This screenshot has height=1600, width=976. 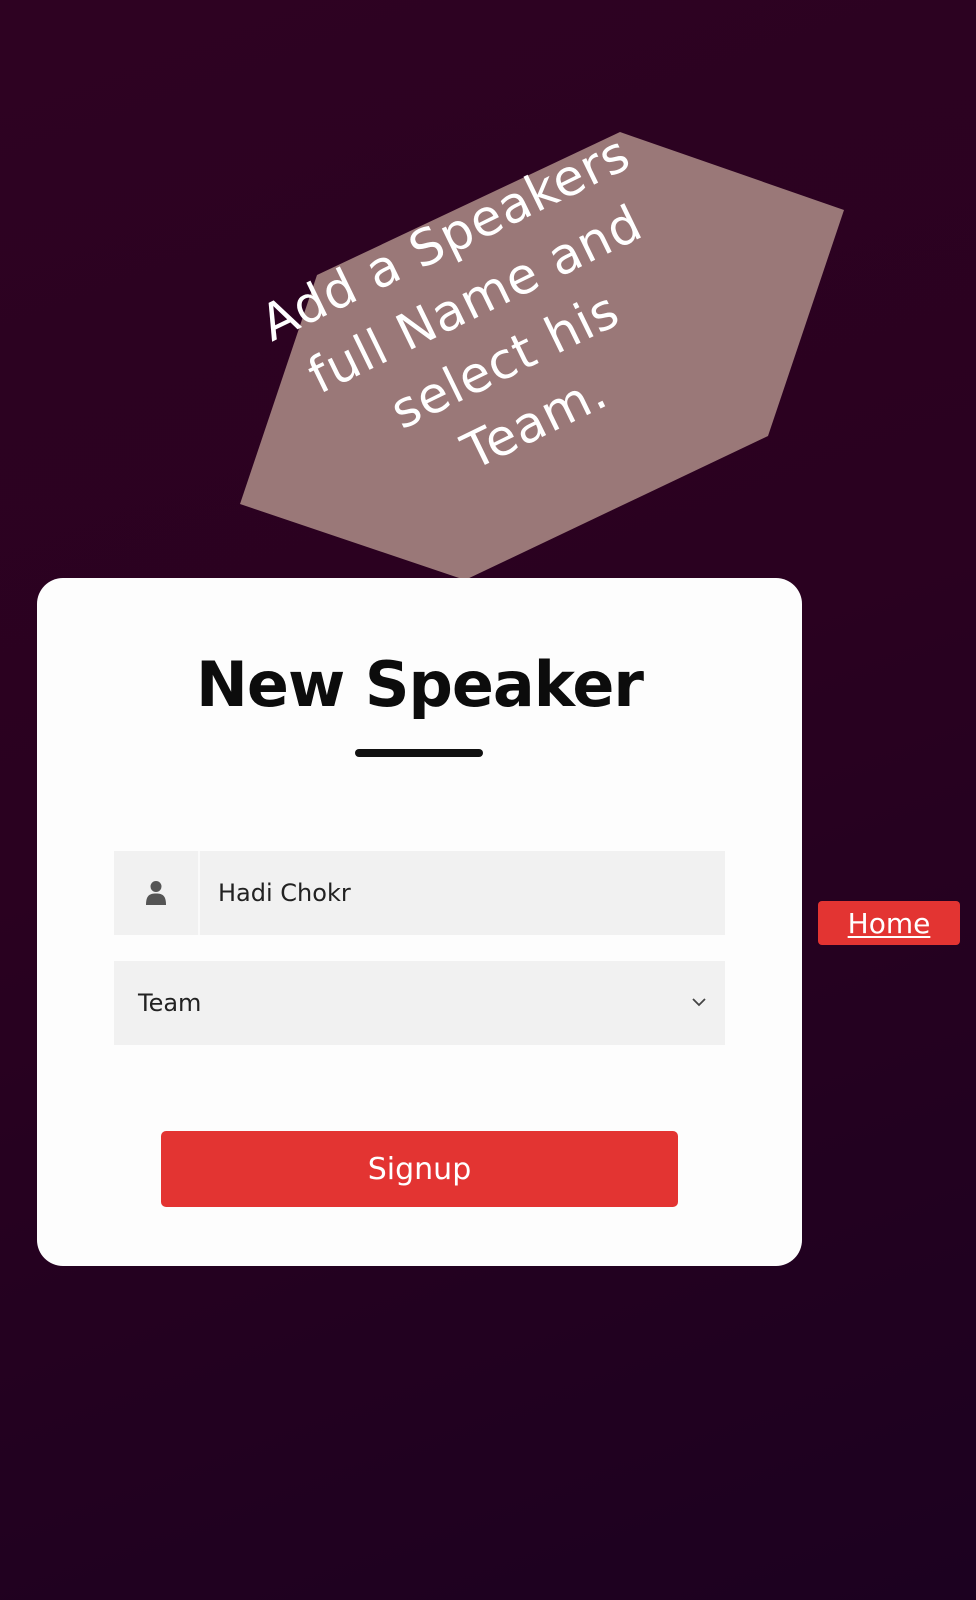 What do you see at coordinates (889, 923) in the screenshot?
I see `home-link-button: Home` at bounding box center [889, 923].